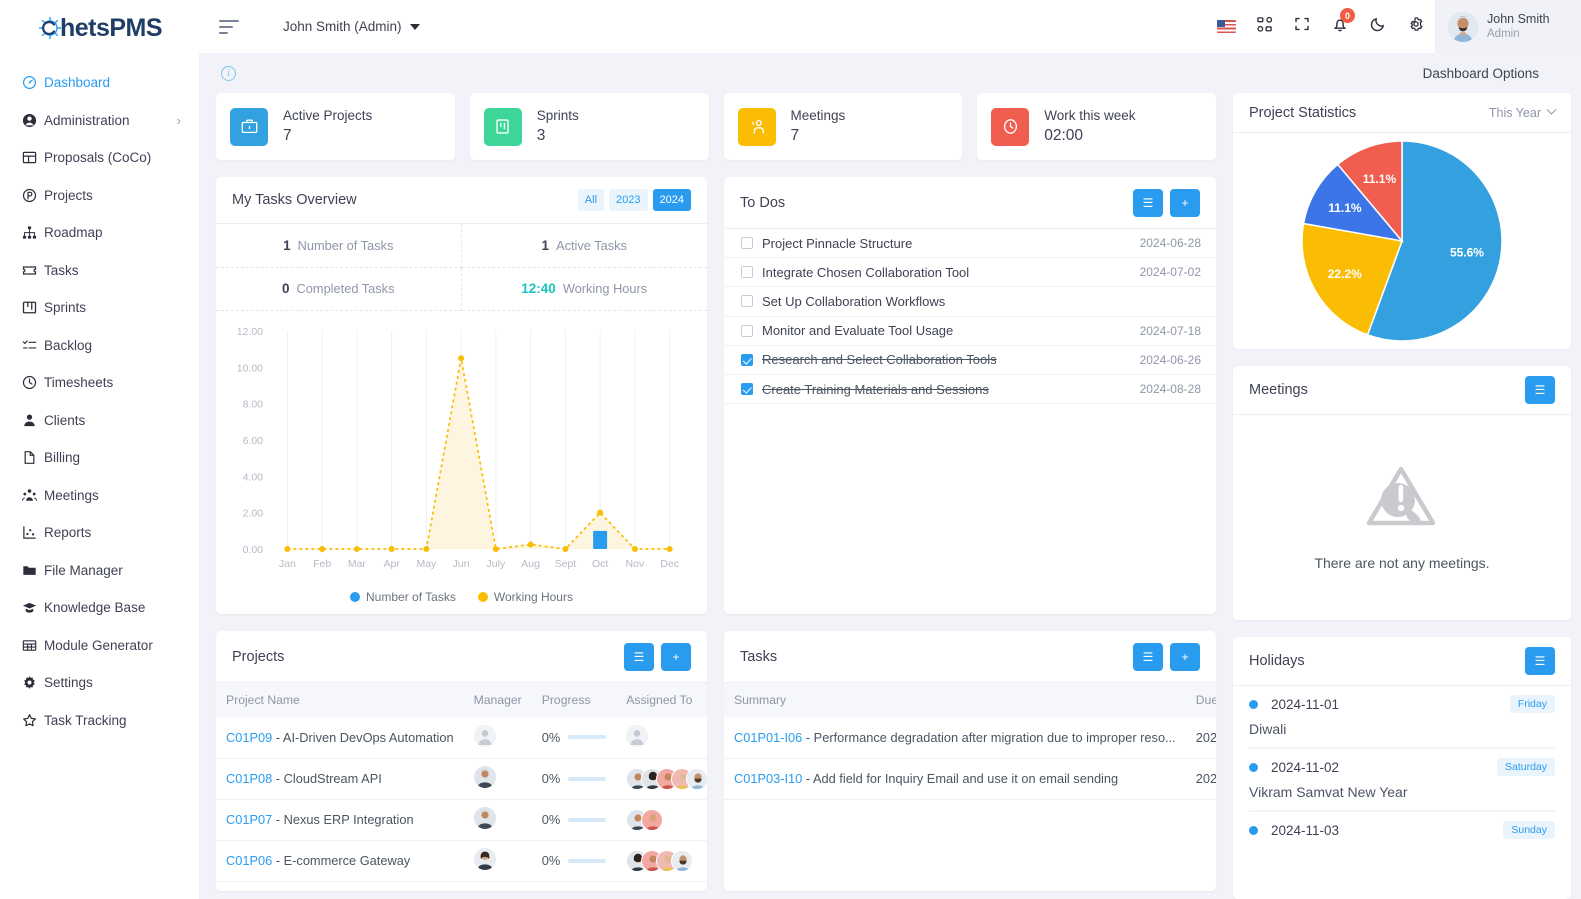  What do you see at coordinates (99, 28) in the screenshot?
I see `brand-logo: hetsPMS` at bounding box center [99, 28].